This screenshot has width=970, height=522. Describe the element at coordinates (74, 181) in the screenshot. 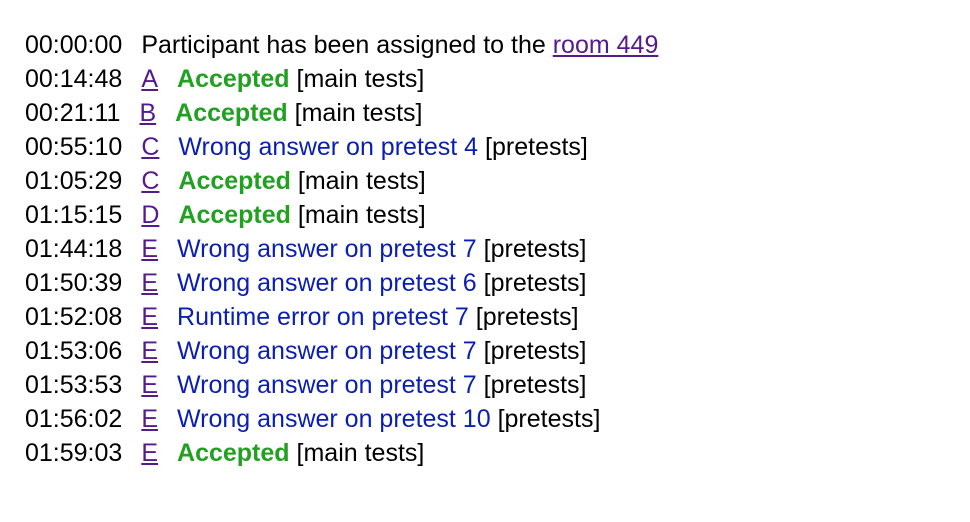

I see `submission-time: 01:05:29` at that location.